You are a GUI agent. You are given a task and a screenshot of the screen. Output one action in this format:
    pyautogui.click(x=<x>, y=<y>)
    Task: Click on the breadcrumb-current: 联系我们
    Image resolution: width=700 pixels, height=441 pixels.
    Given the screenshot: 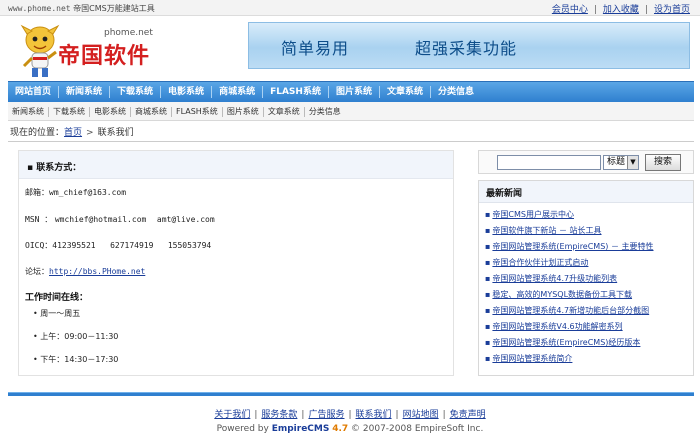 What is the action you would take?
    pyautogui.click(x=115, y=133)
    